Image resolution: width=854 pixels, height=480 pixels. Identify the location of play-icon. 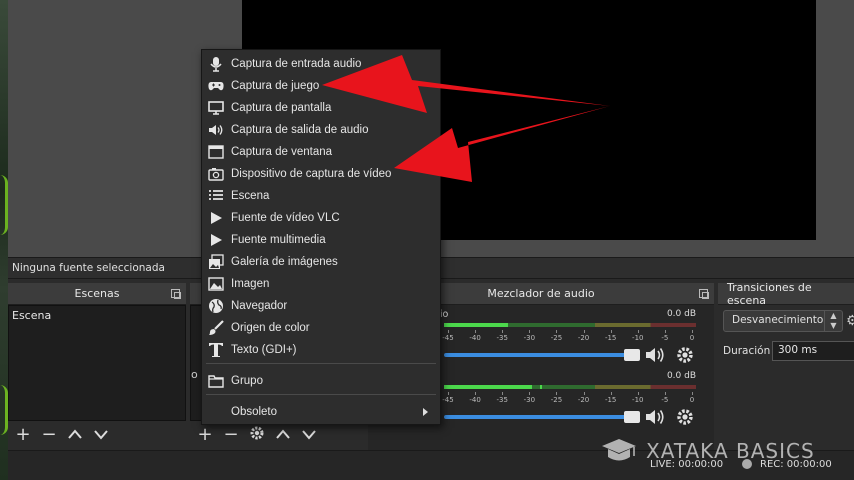
(216, 240).